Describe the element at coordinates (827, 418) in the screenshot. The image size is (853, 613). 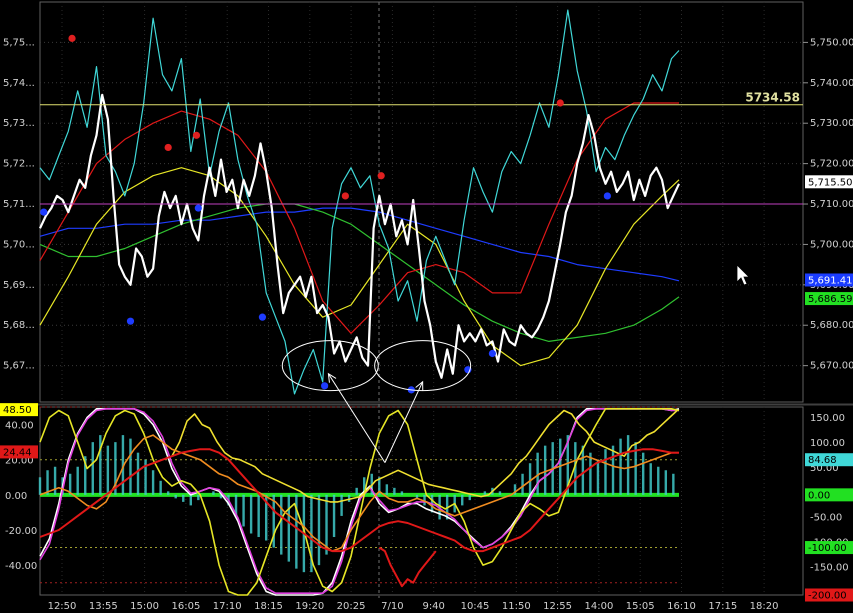
I see `oscillator-right-tick-label: 150.00` at that location.